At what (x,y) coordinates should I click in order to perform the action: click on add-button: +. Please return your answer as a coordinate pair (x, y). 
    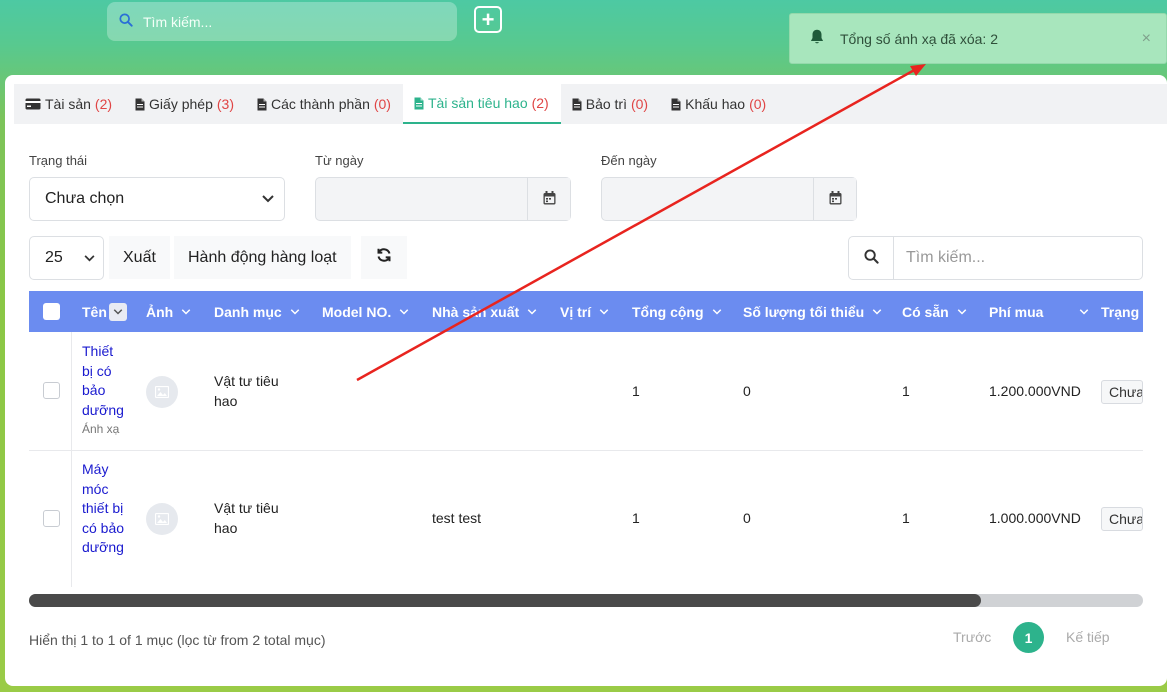
    Looking at the image, I should click on (488, 19).